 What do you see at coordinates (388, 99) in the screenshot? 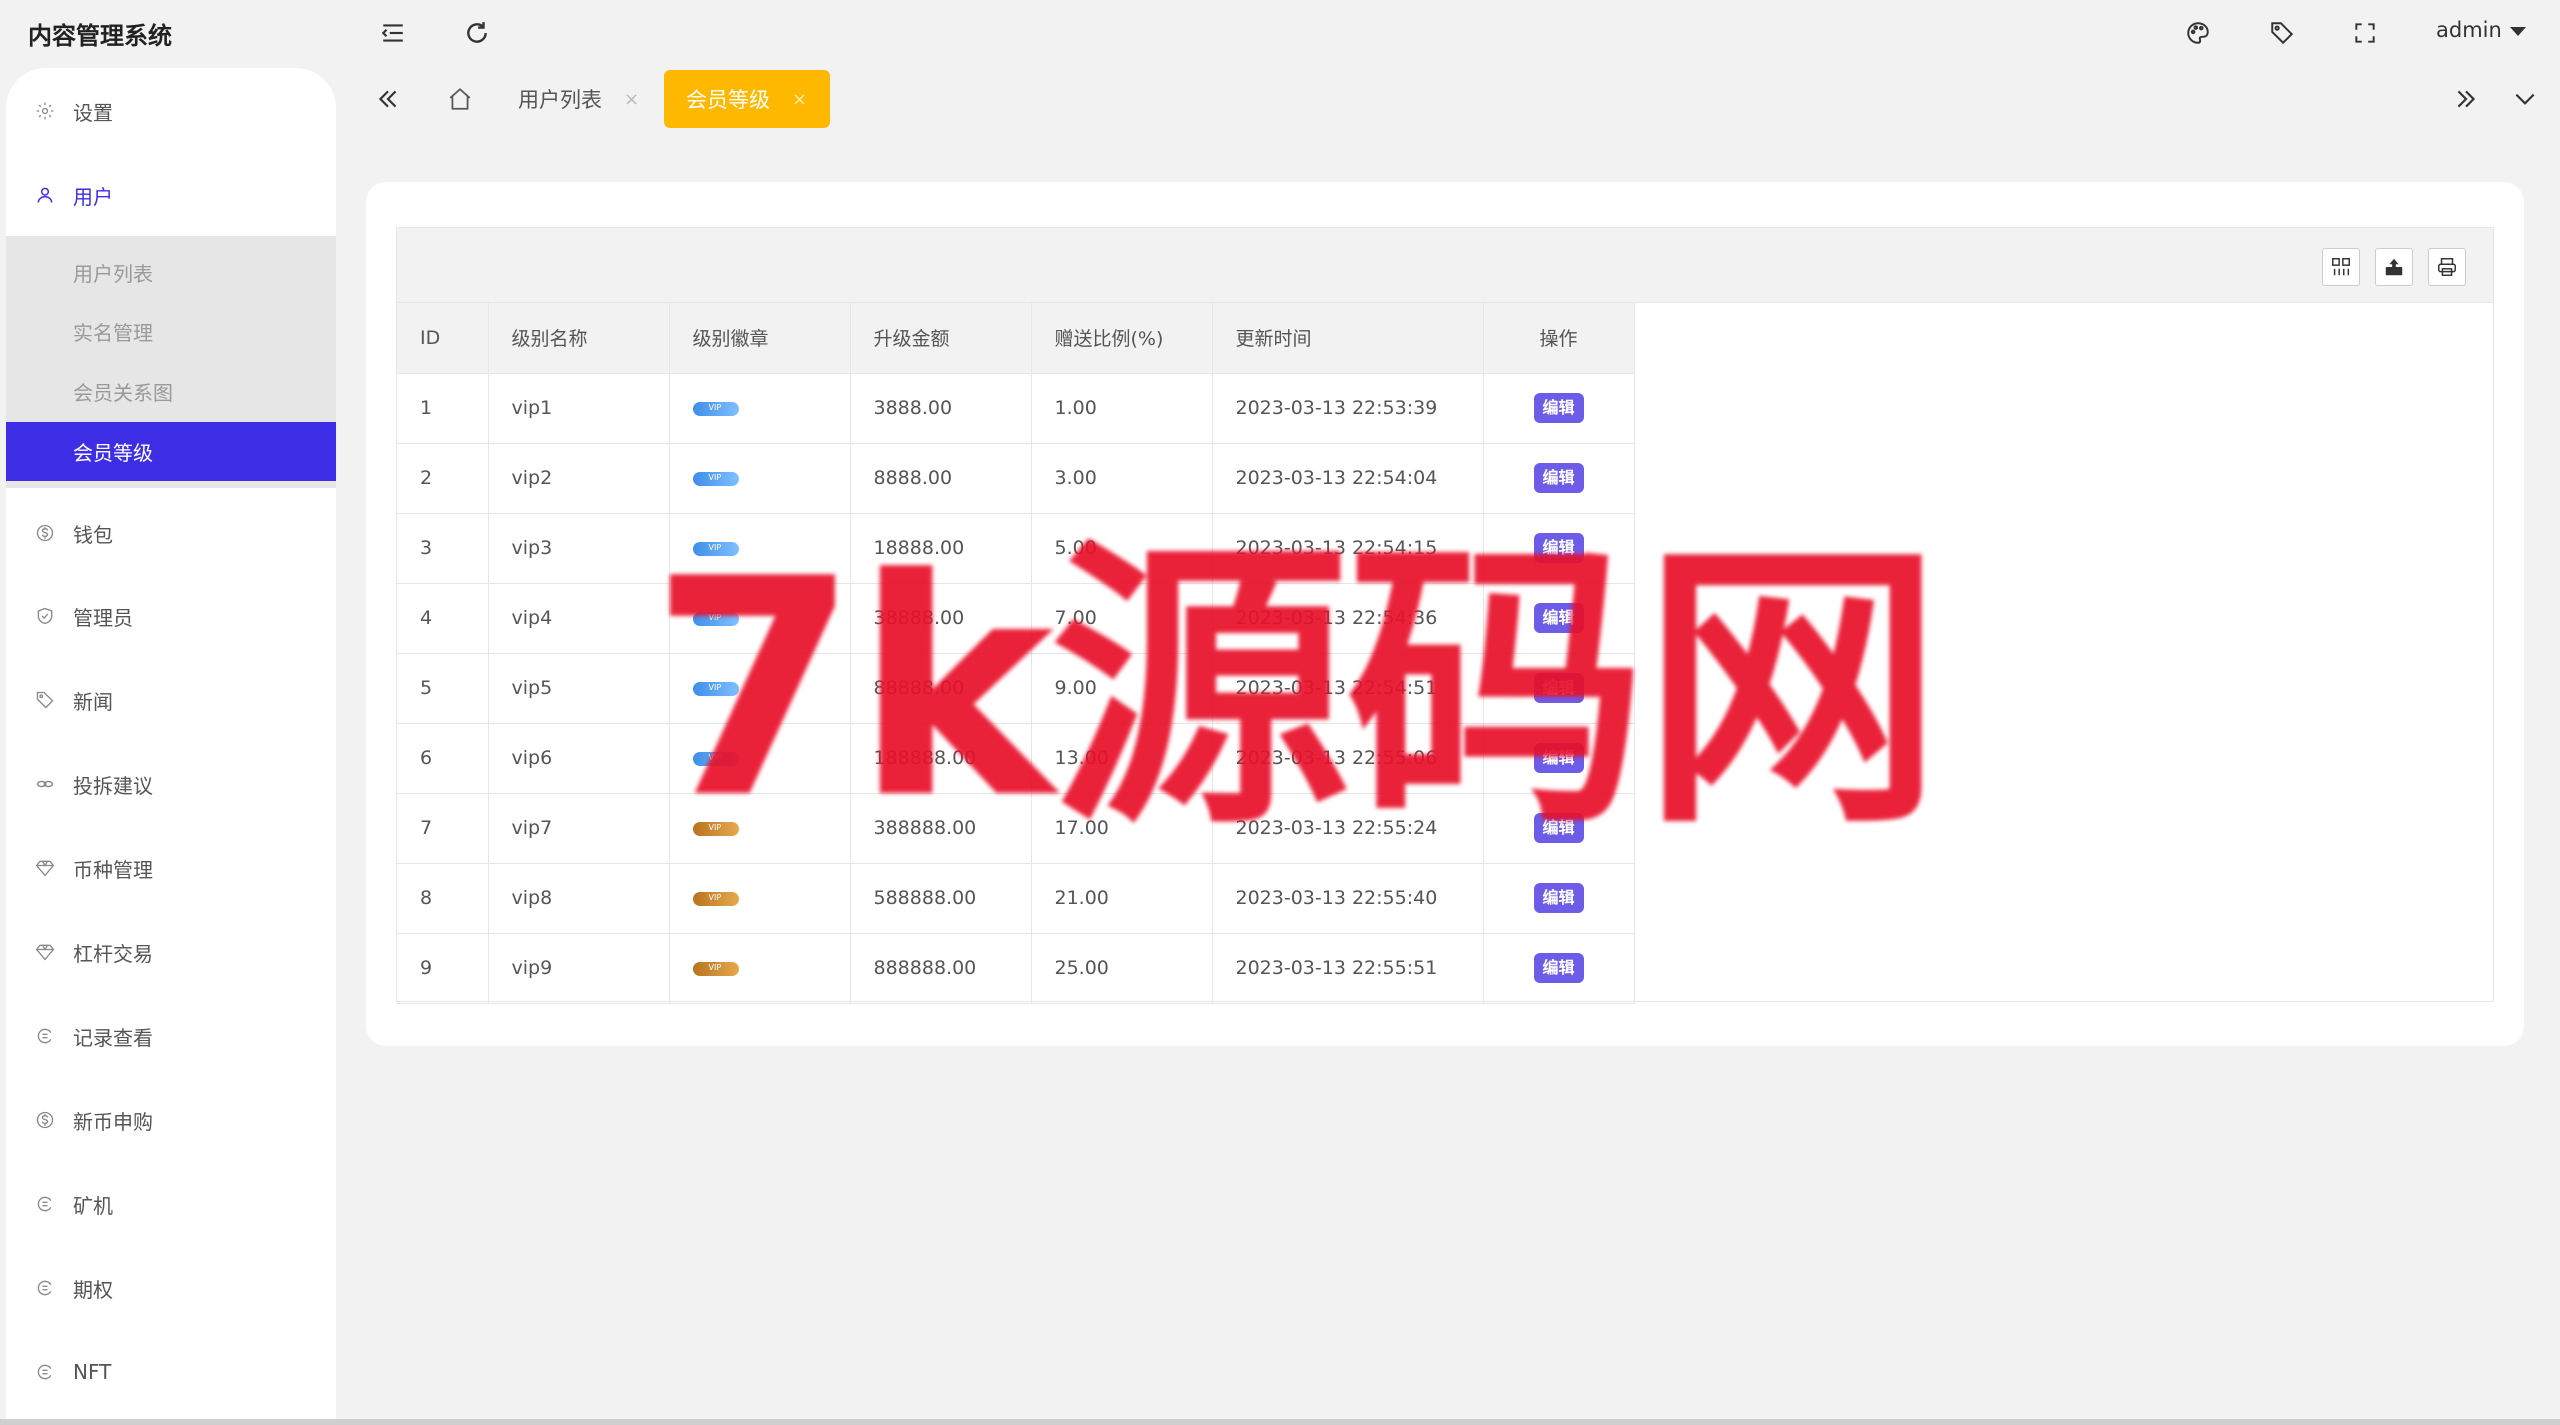
I see `tabs-scroll-left-icon` at bounding box center [388, 99].